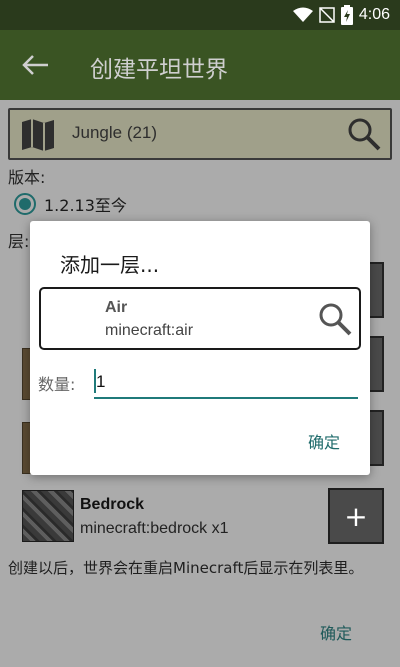 The image size is (400, 667). I want to click on dialog-confirm-button: 确定, so click(324, 441).